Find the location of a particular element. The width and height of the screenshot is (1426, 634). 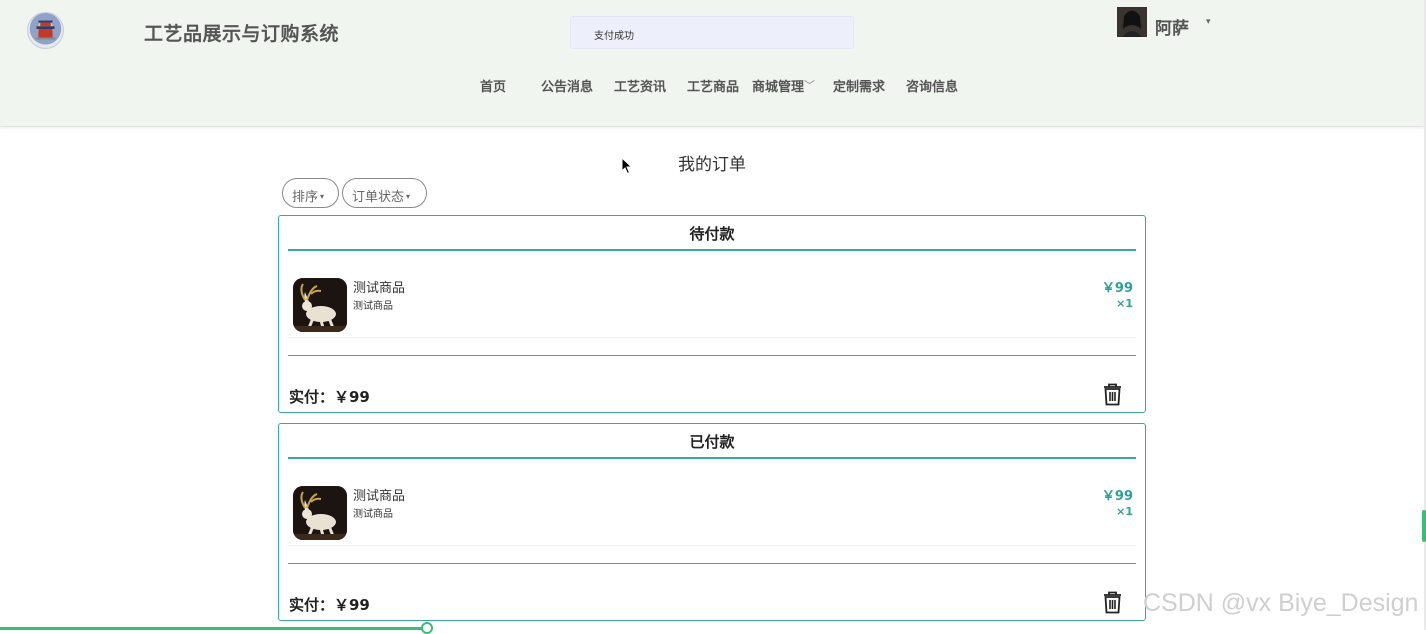

progress-handle is located at coordinates (427, 628).